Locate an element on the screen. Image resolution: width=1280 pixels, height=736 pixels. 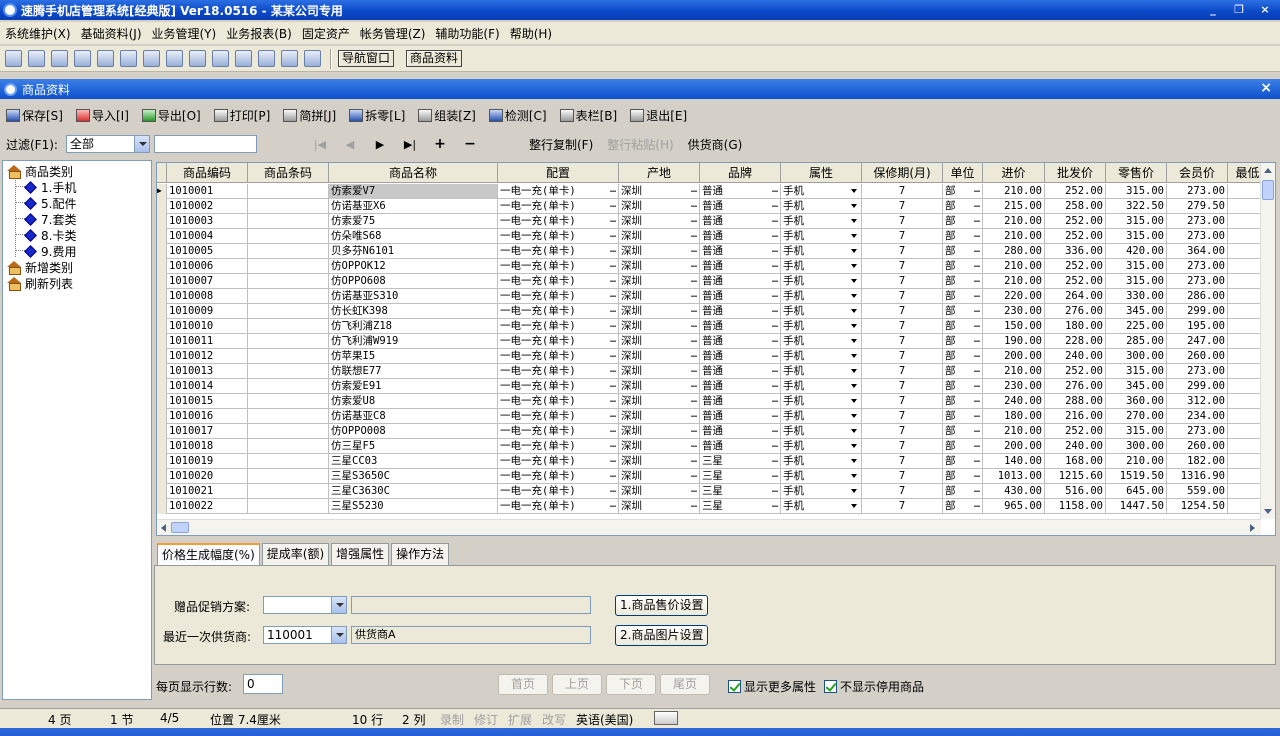
column-header: 商品编码 is located at coordinates (207, 173).